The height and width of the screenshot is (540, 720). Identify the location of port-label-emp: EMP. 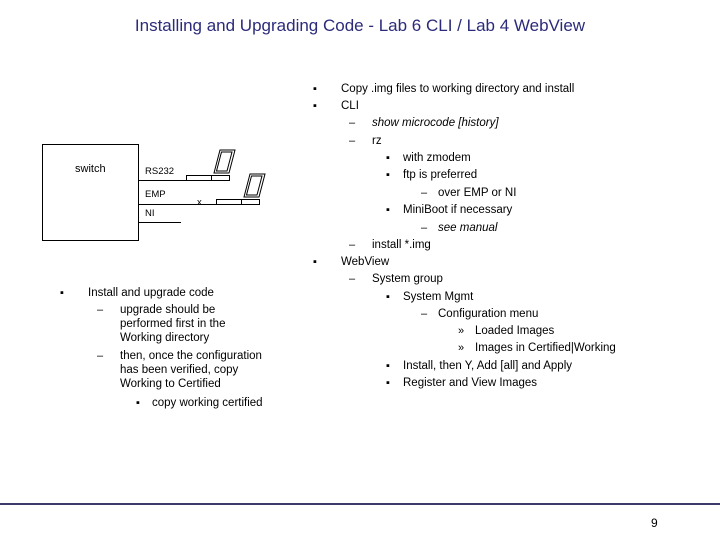
(155, 194).